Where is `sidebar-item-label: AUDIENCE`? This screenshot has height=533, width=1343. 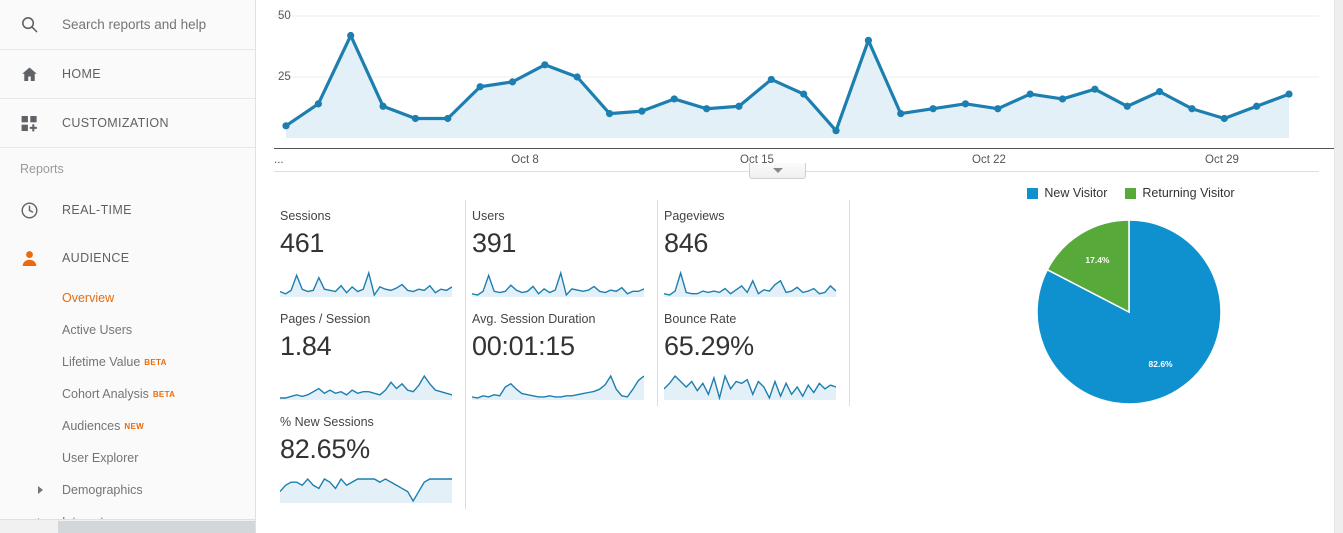
sidebar-item-label: AUDIENCE is located at coordinates (96, 258).